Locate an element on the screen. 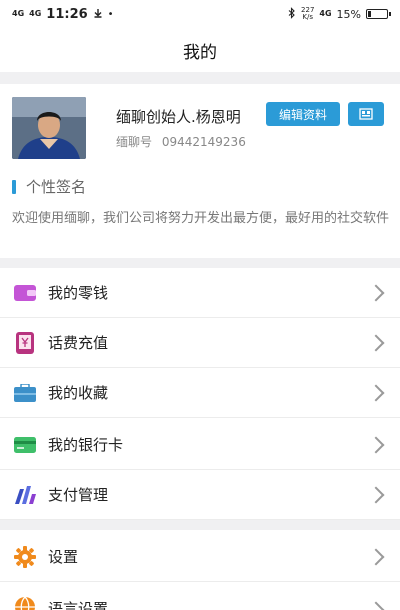 This screenshot has width=400, height=610. signal-strength-2: 4G is located at coordinates (35, 13).